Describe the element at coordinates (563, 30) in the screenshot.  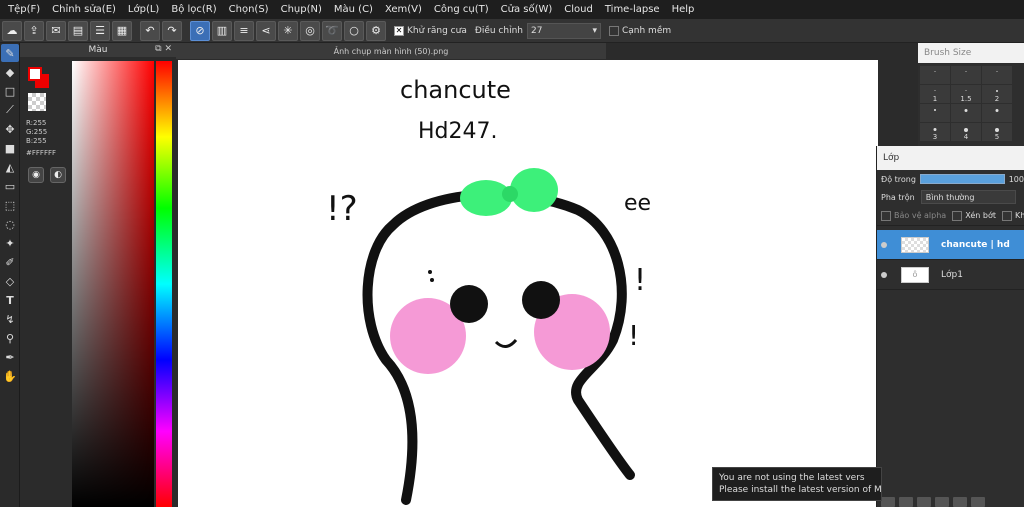
I see `adjust-select: 27 ▾` at that location.